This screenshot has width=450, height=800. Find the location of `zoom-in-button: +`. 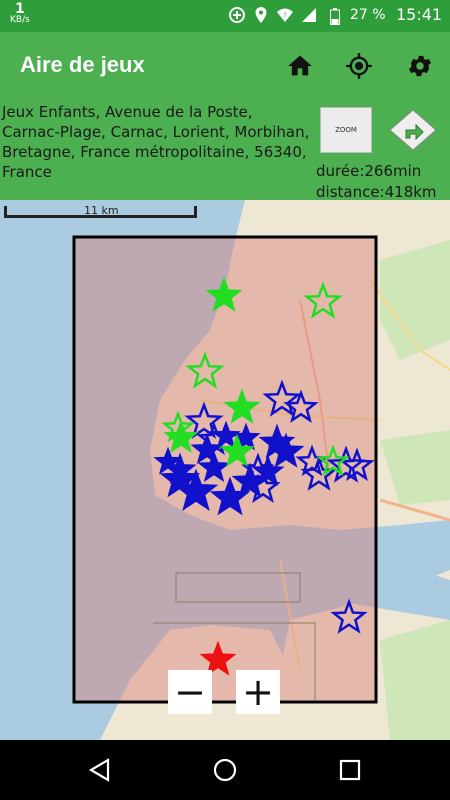

zoom-in-button: + is located at coordinates (258, 692).